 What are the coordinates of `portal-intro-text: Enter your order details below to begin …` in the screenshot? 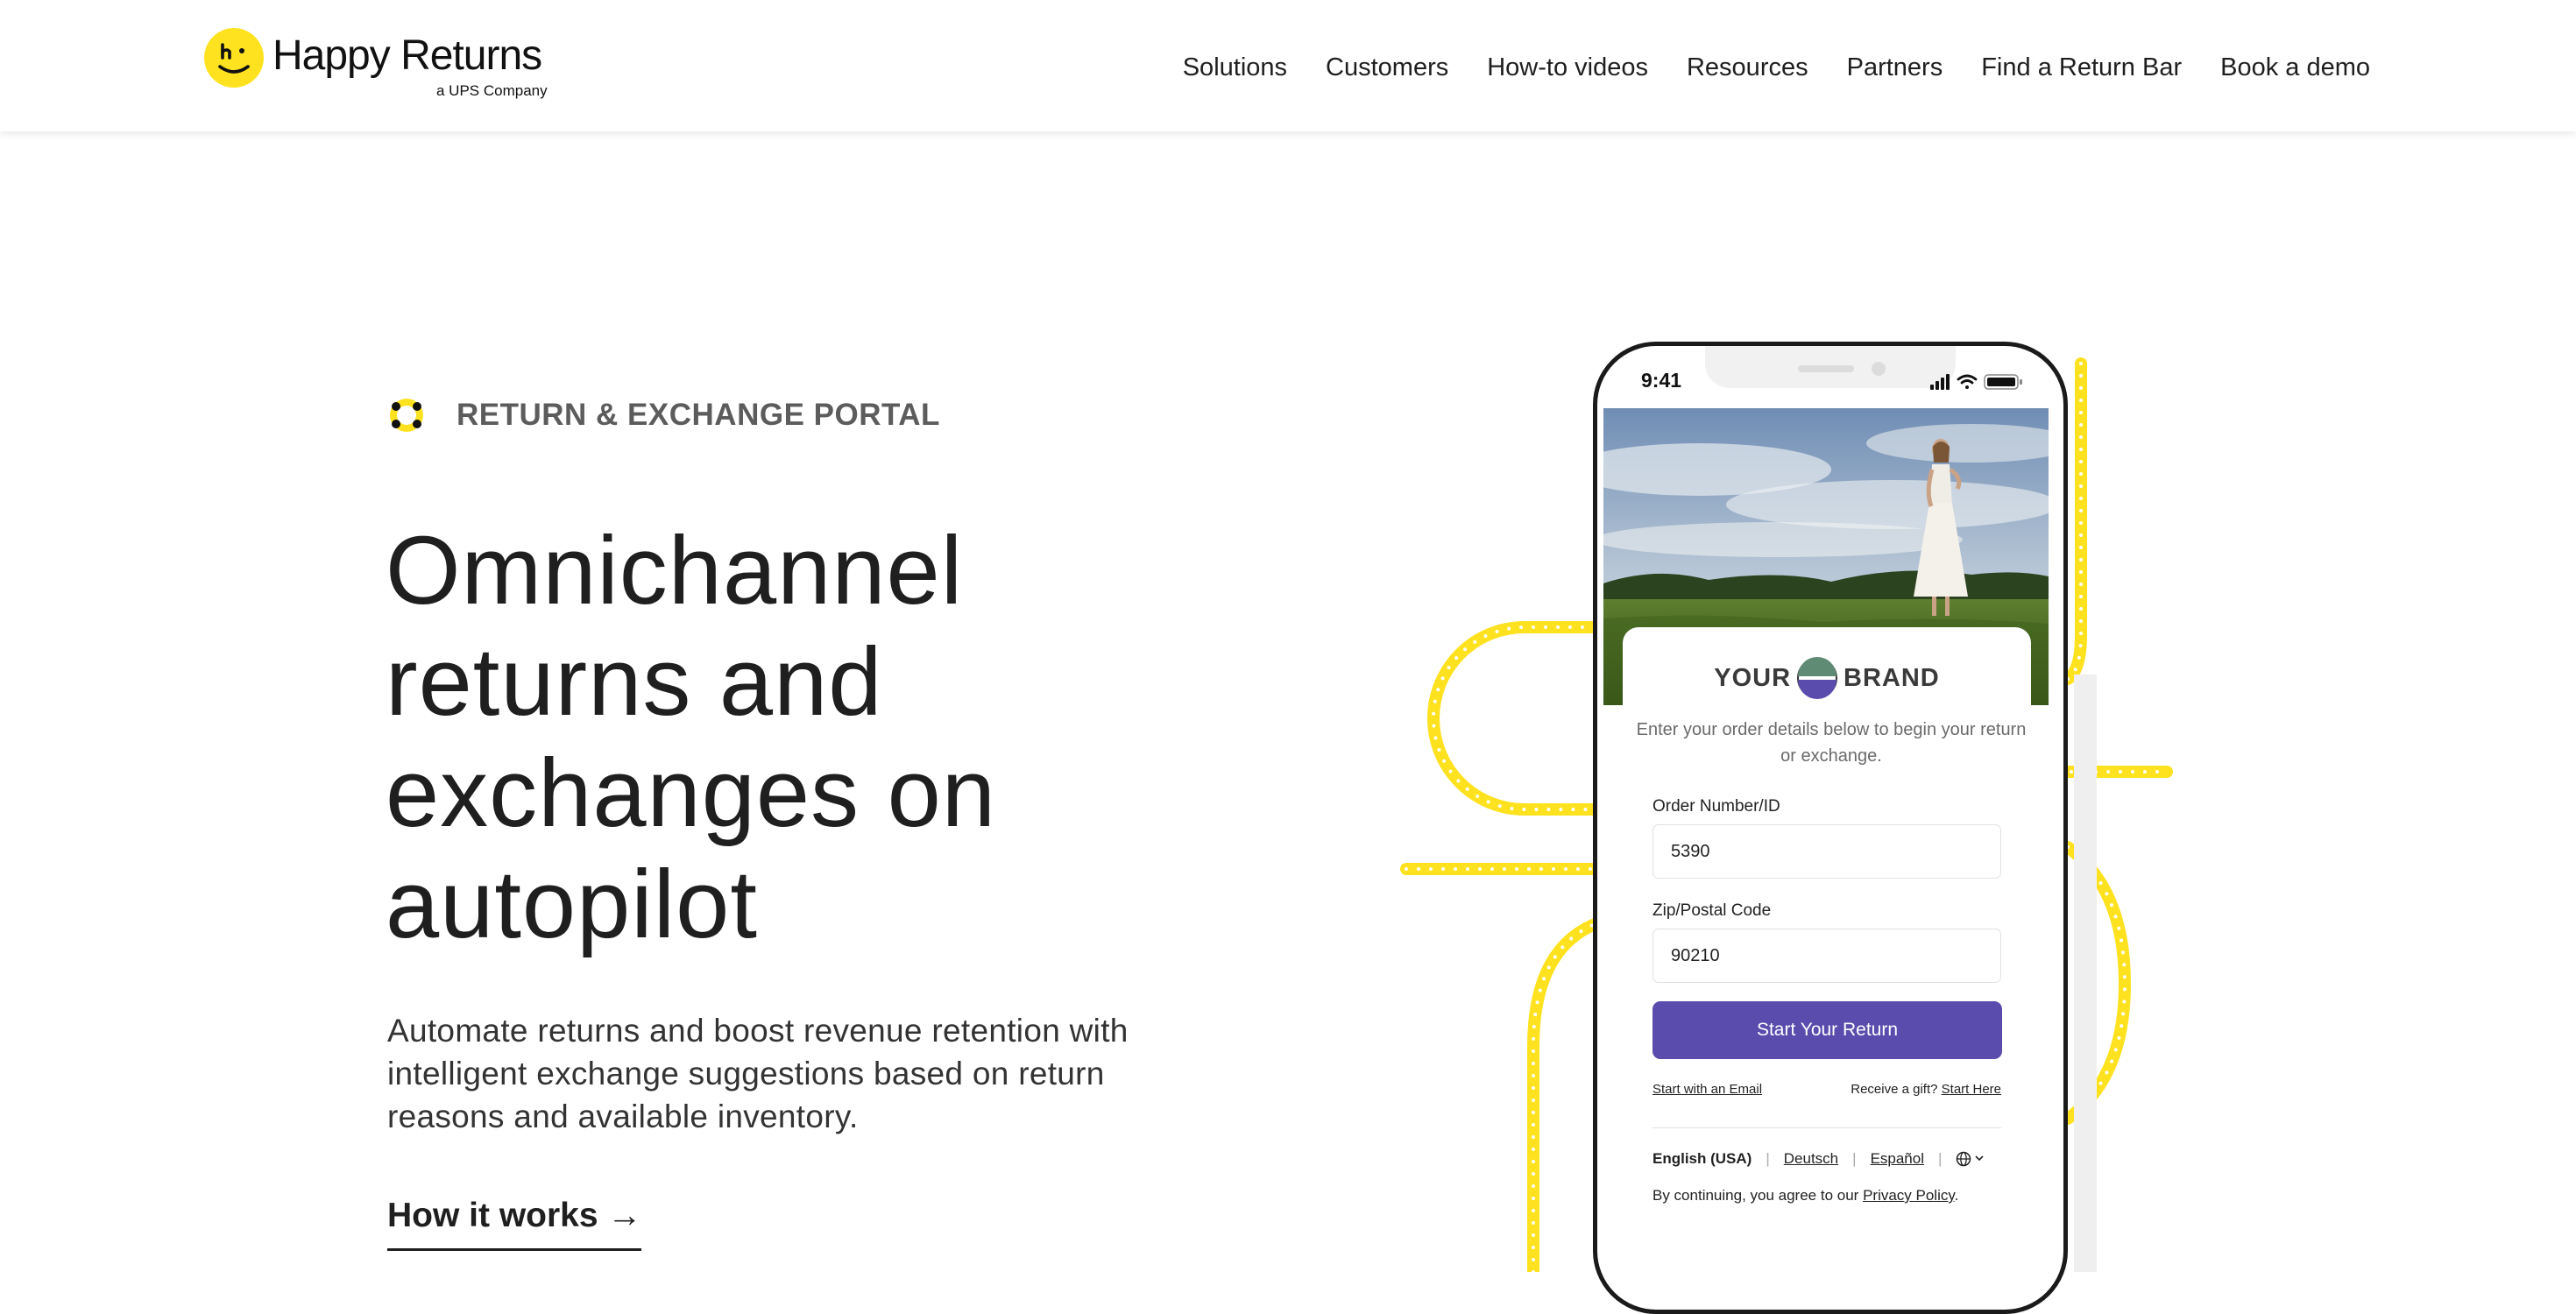 It's located at (1831, 743).